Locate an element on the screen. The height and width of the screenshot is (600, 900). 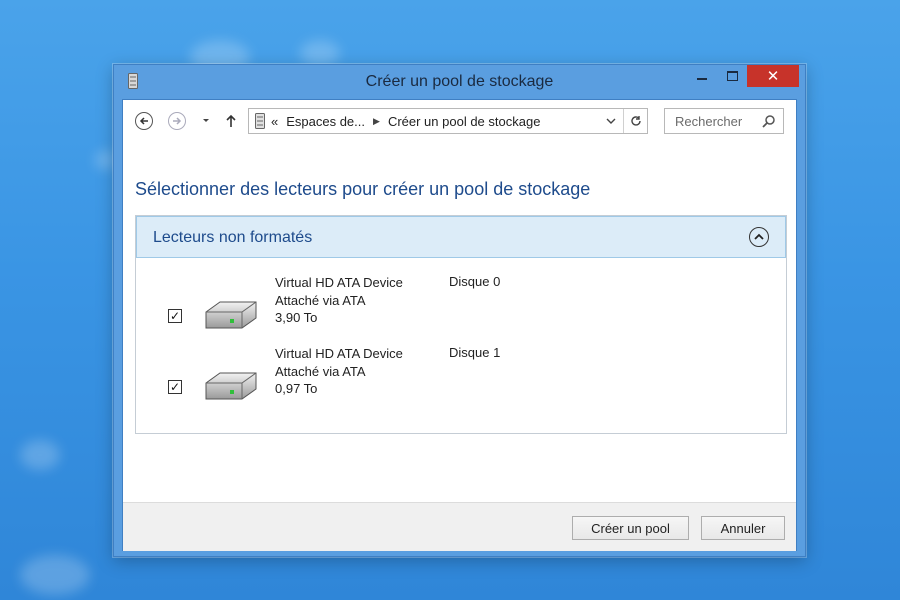
dialog-footer: Créer un pool Annuler is located at coordinates (459, 526).